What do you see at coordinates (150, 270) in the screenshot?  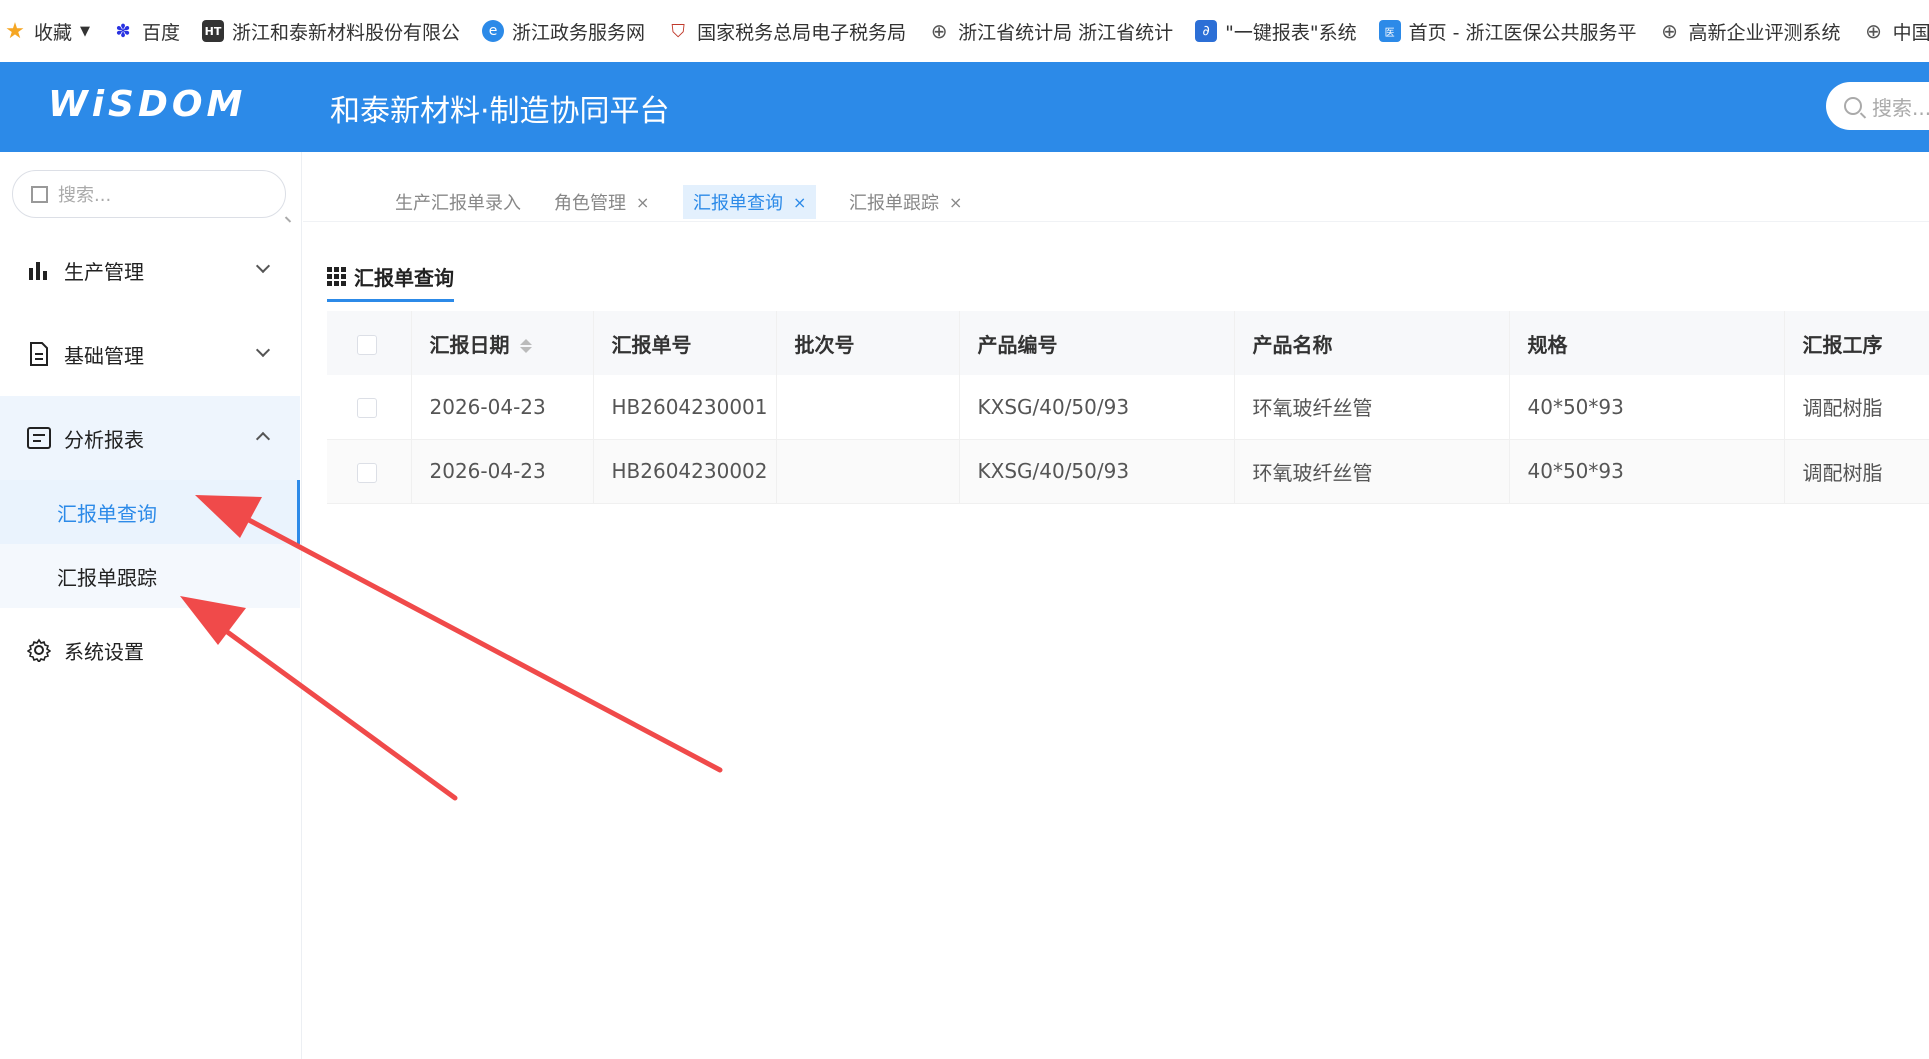 I see `sidebar-item-production: 生产管理` at bounding box center [150, 270].